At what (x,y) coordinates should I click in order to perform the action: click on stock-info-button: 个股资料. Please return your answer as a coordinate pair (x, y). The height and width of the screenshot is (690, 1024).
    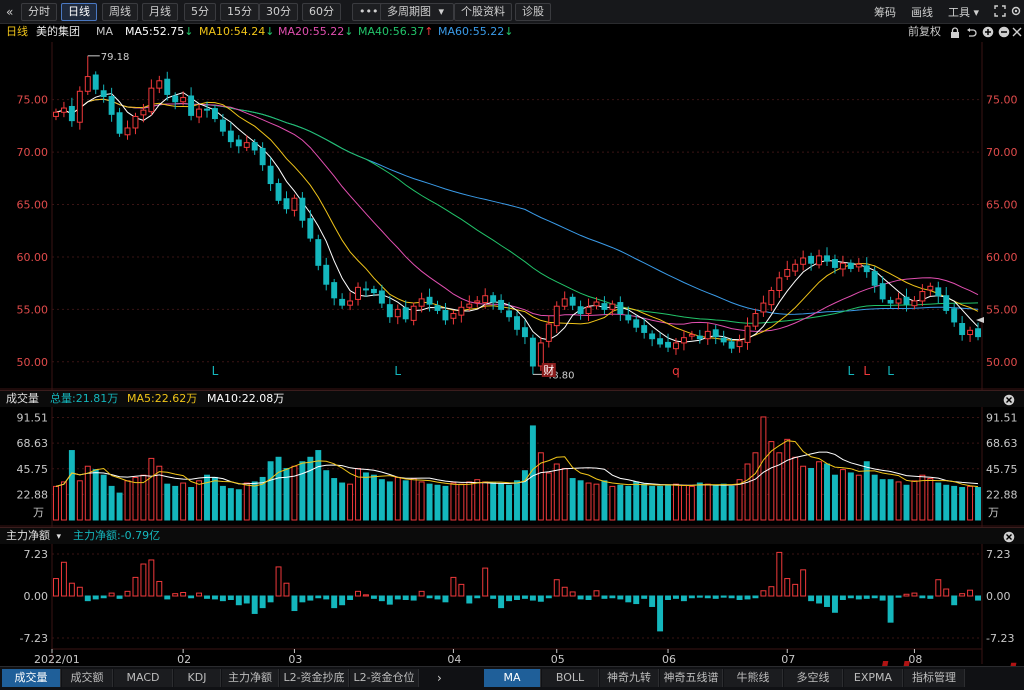
    Looking at the image, I should click on (483, 12).